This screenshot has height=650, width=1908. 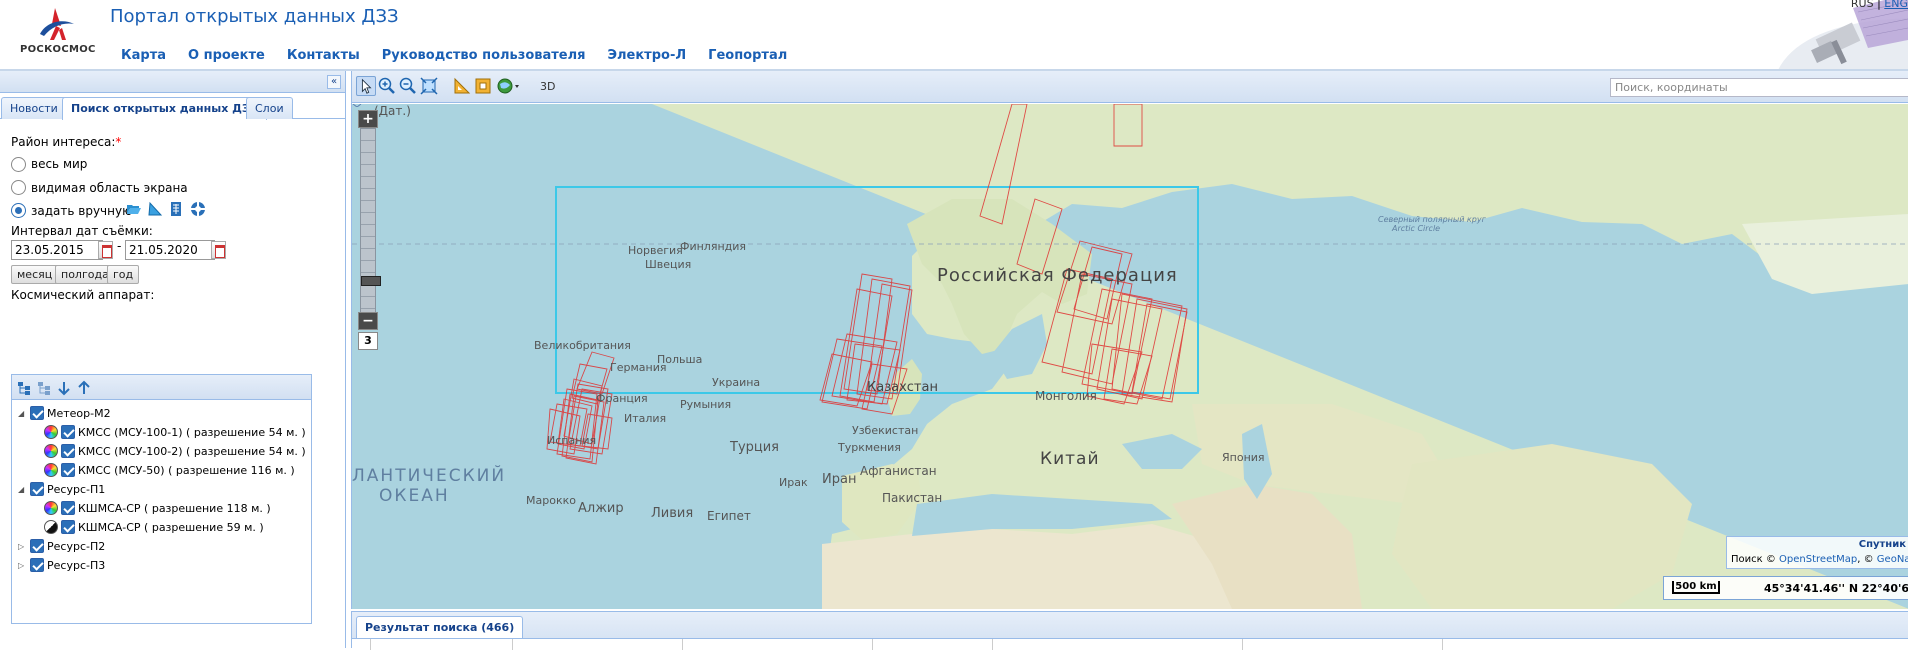 I want to click on zoom-level-indicator: 3, so click(x=368, y=341).